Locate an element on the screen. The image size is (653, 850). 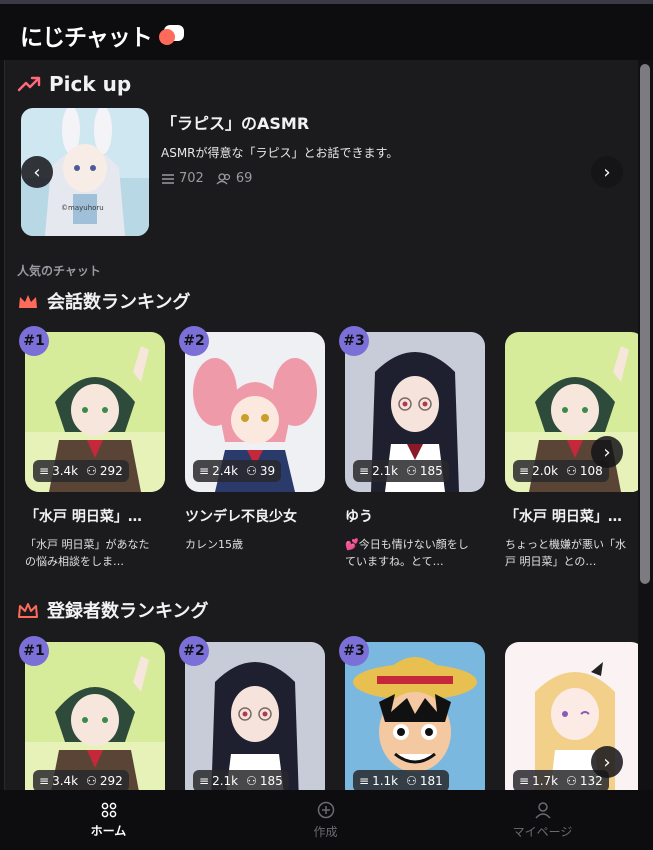
pickup-prev-button: ‹ is located at coordinates (37, 172).